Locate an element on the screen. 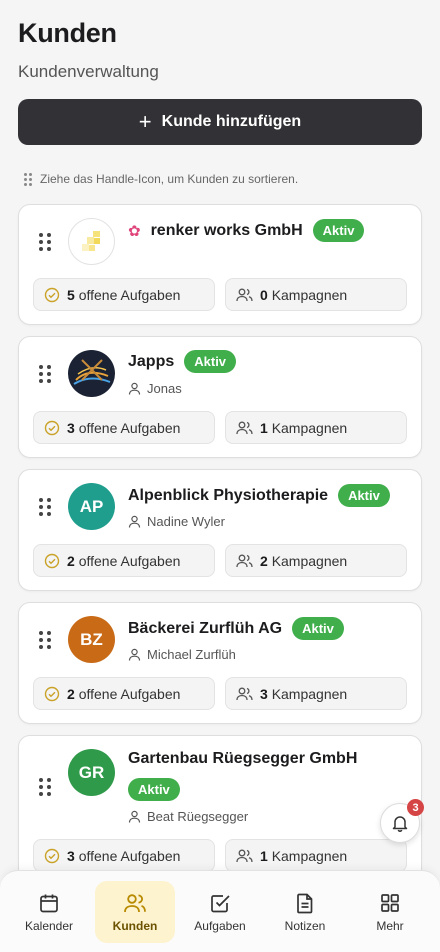 This screenshot has width=440, height=952. page-title: Kunden is located at coordinates (67, 33).